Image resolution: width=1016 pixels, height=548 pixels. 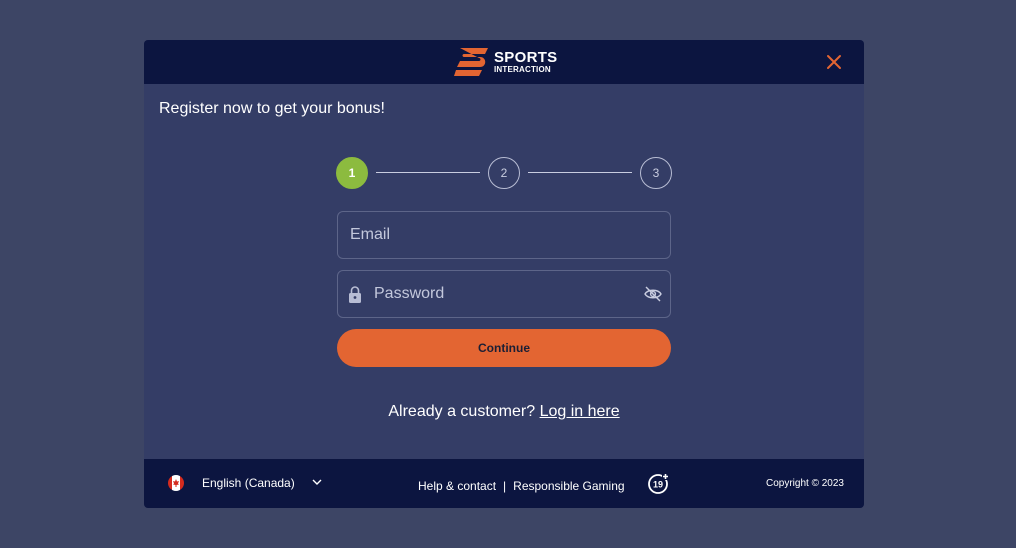 I want to click on age-19-plus-icon: 19, so click(x=658, y=483).